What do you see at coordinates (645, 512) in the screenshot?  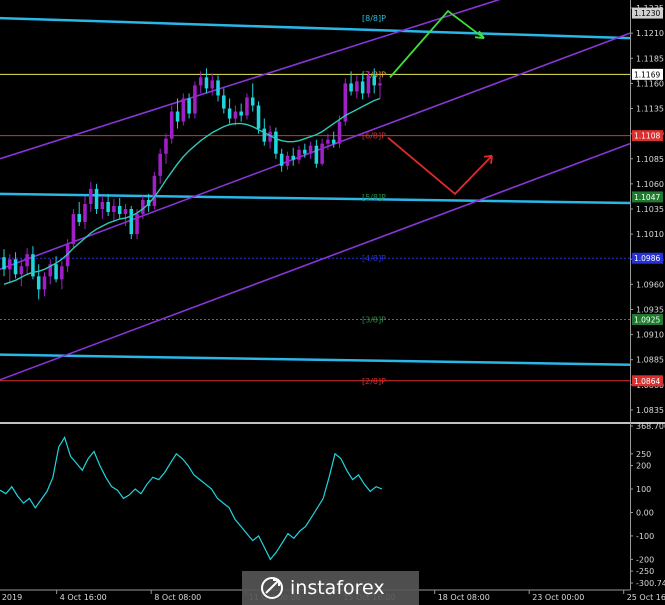 I see `cci-tick-label: 0.00` at bounding box center [645, 512].